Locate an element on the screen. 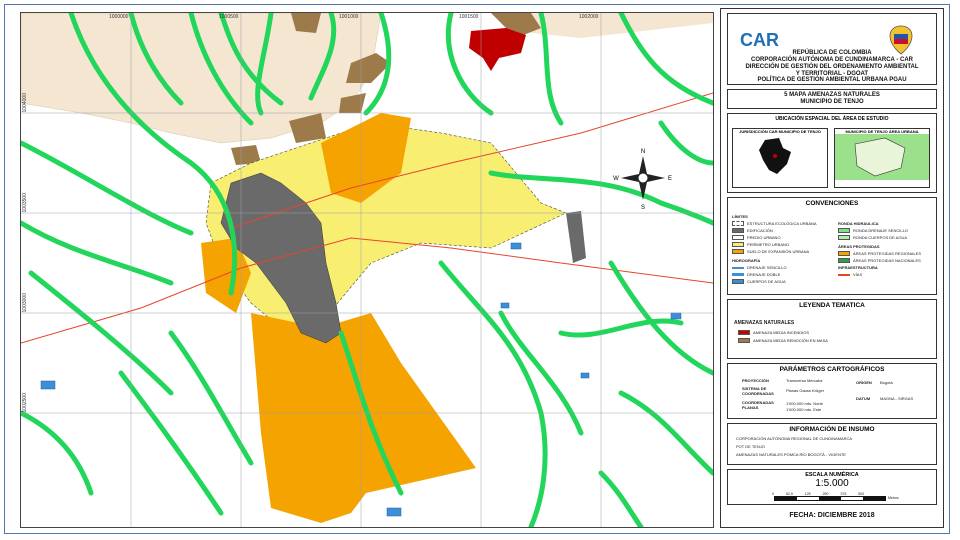 This screenshot has width=960, height=540. compass-south: S is located at coordinates (643, 208).